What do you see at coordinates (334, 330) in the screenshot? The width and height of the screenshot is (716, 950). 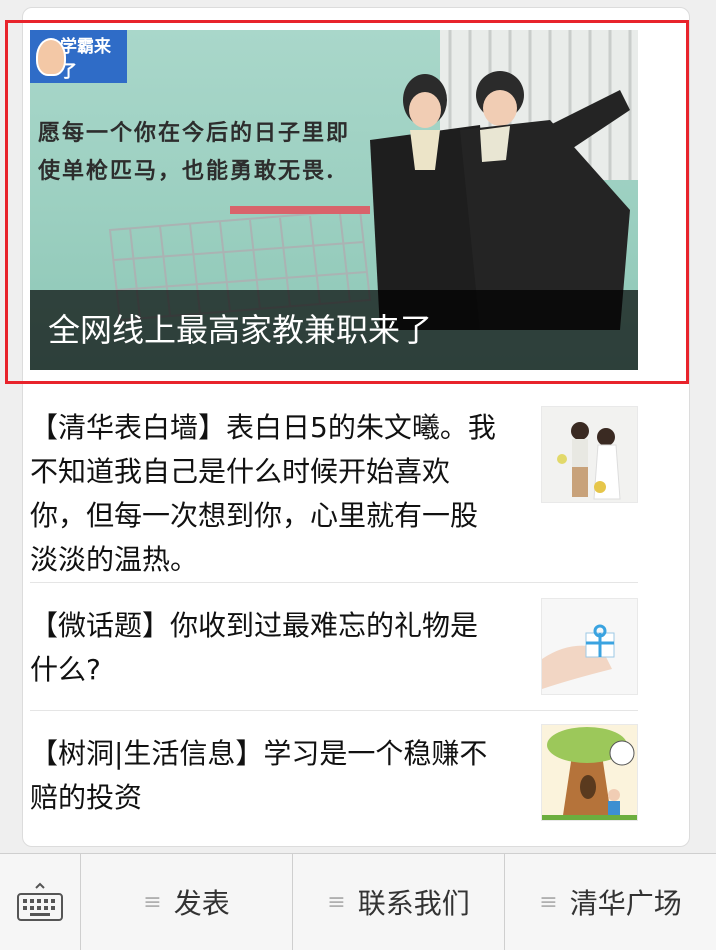 I see `cover-caption: 全网线上最高家教兼职来了` at bounding box center [334, 330].